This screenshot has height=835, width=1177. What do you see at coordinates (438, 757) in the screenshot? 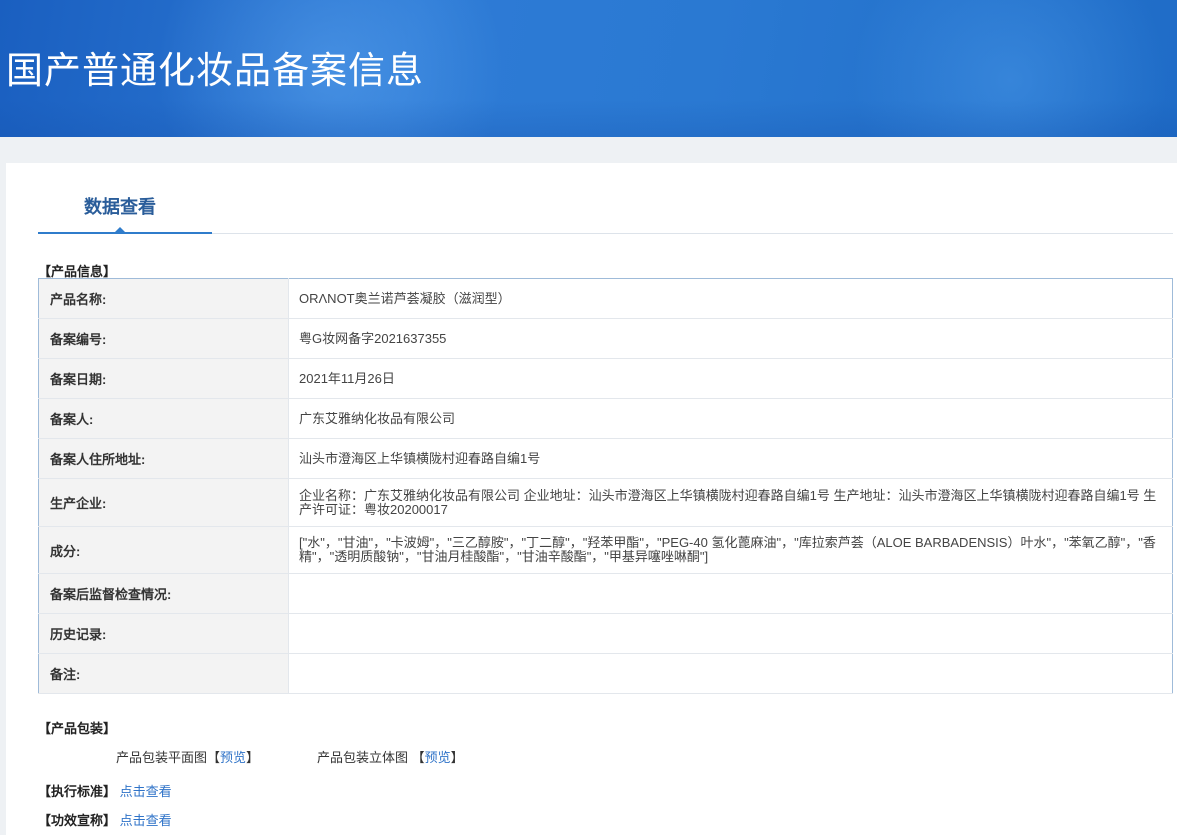
I see `preview-solid-link: 预览` at bounding box center [438, 757].